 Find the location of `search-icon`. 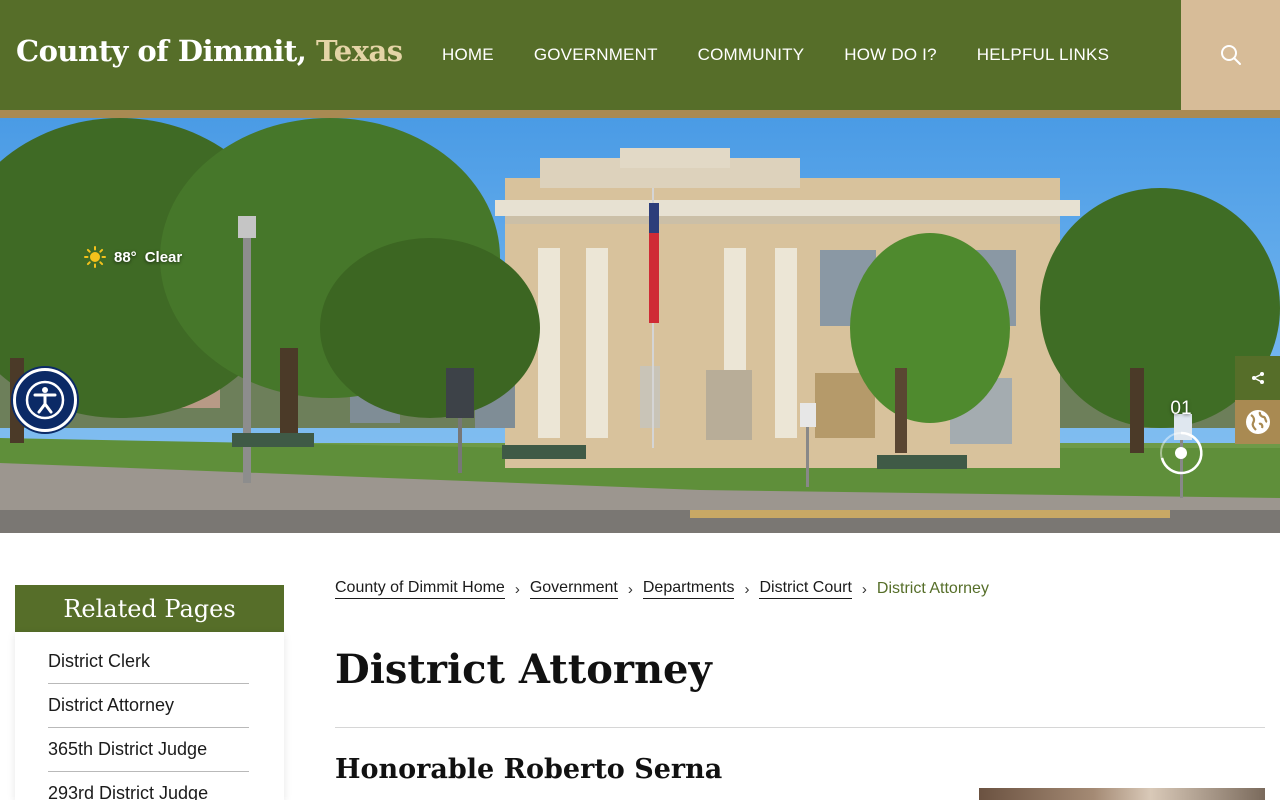

search-icon is located at coordinates (1230, 55).